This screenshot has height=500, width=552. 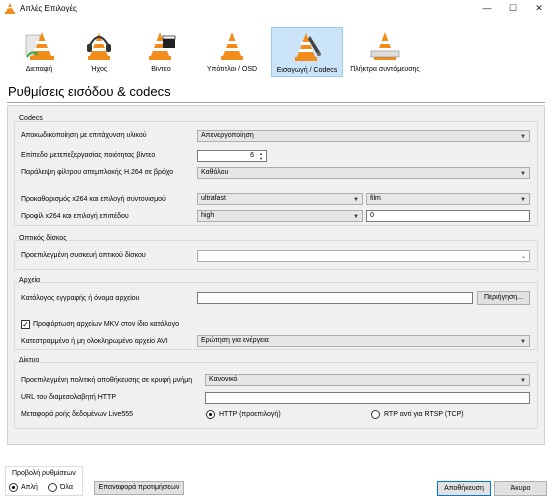 What do you see at coordinates (523, 257) in the screenshot?
I see `chevron-down-icon: ⌄` at bounding box center [523, 257].